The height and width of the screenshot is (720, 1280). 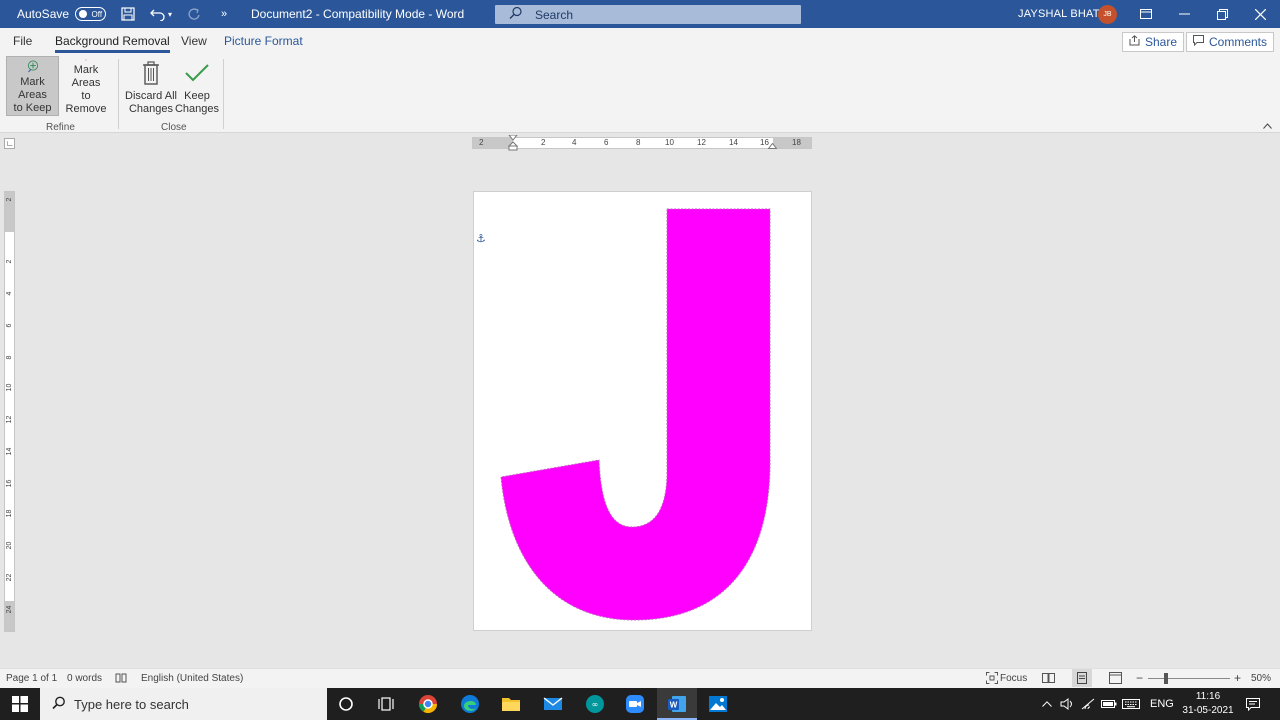 What do you see at coordinates (1048, 679) in the screenshot?
I see `read-mode-icon` at bounding box center [1048, 679].